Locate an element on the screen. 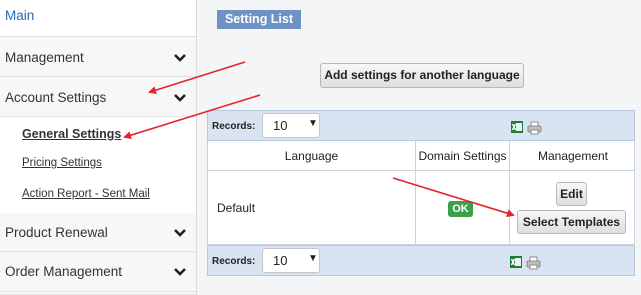 The height and width of the screenshot is (295, 641). edit-button: Edit is located at coordinates (571, 194).